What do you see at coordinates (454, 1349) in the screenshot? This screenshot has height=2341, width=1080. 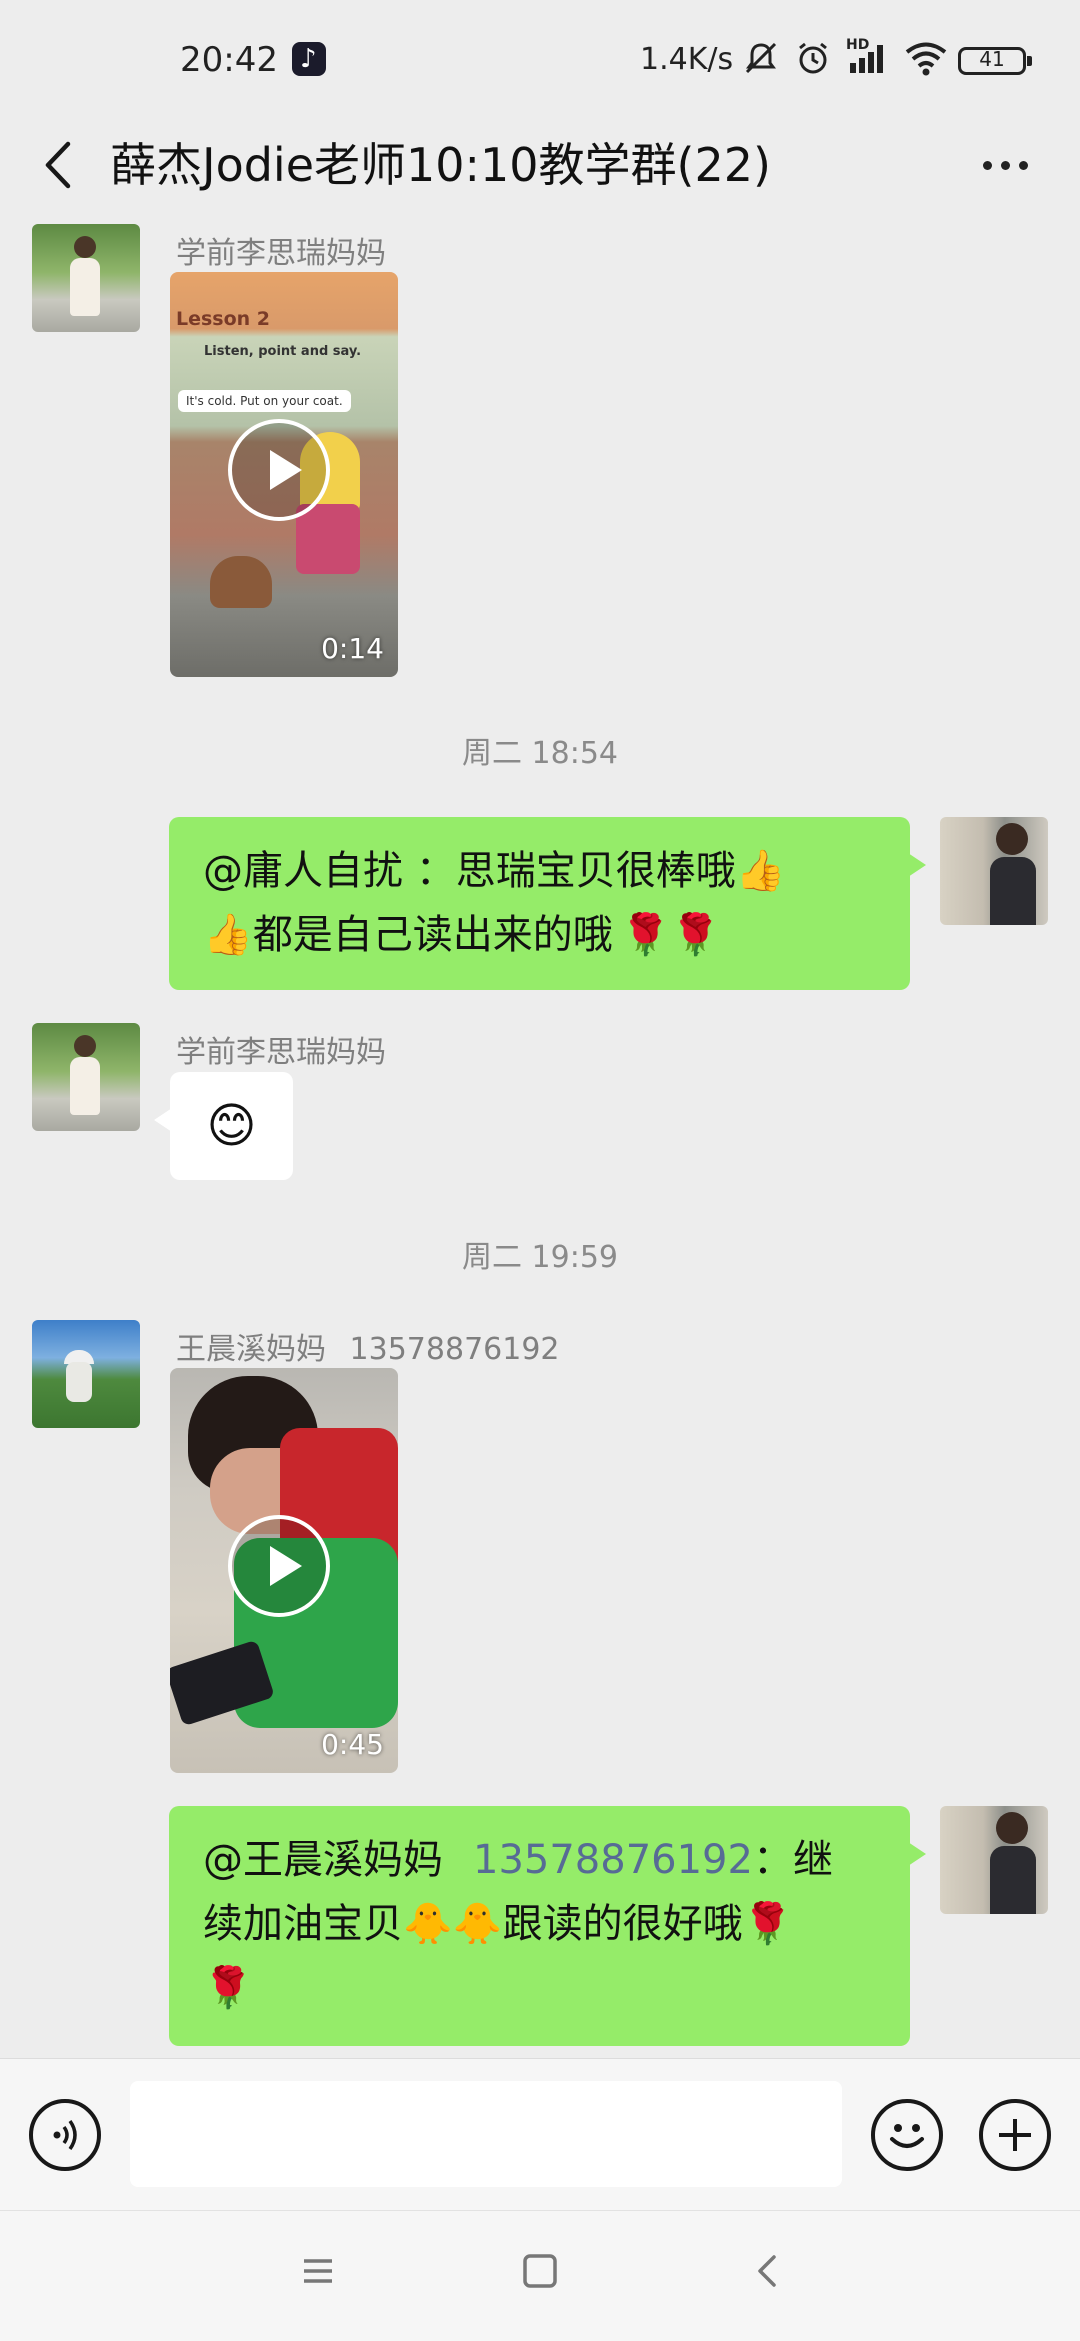 I see `sender-phone: 13578876192` at bounding box center [454, 1349].